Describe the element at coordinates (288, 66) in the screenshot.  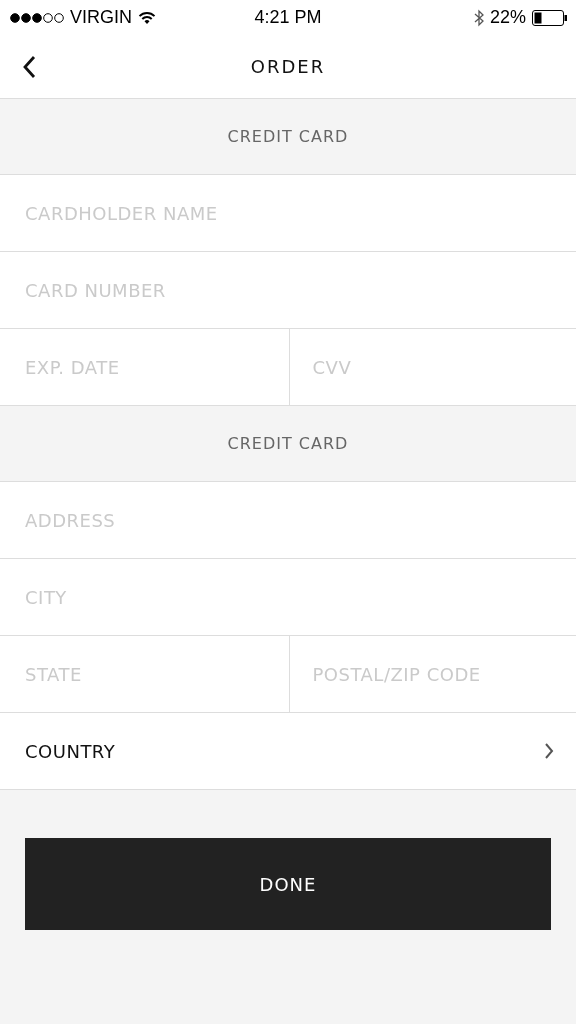
I see `screen-title: ORDER` at that location.